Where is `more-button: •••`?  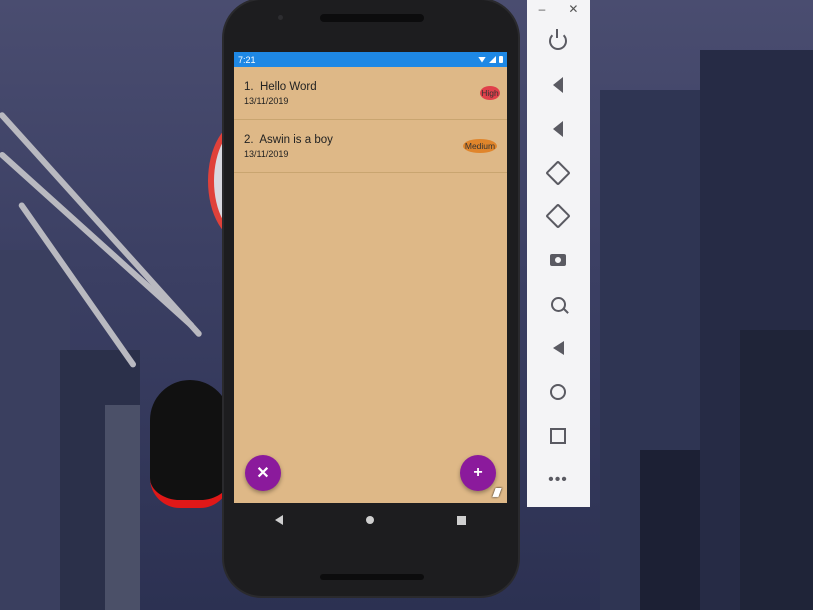
more-button: ••• is located at coordinates (558, 480).